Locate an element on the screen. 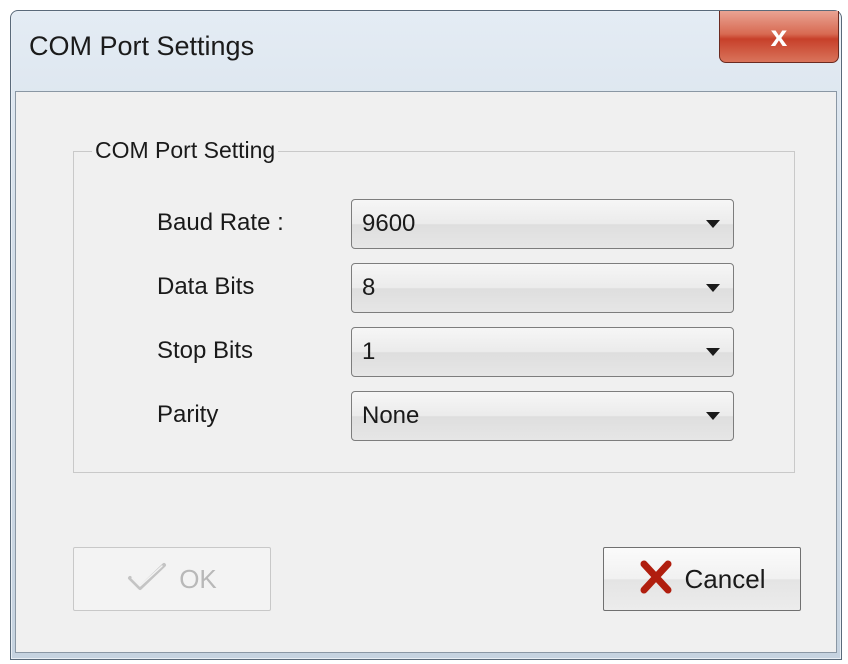  window-title: COM Port Settings is located at coordinates (142, 46).